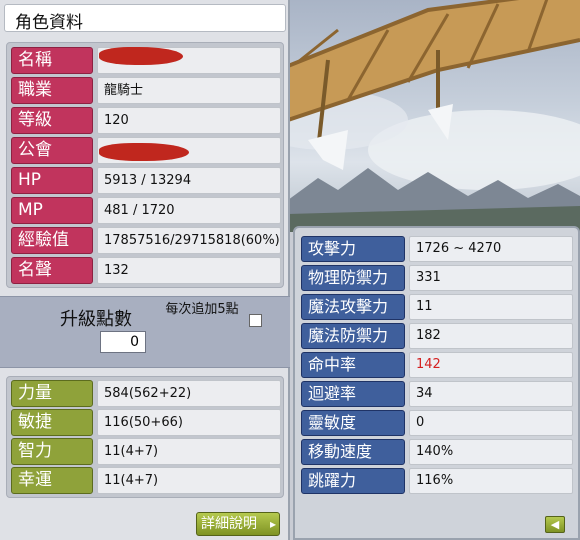 This screenshot has width=580, height=540. I want to click on detail-value-phys-def: 331, so click(491, 278).